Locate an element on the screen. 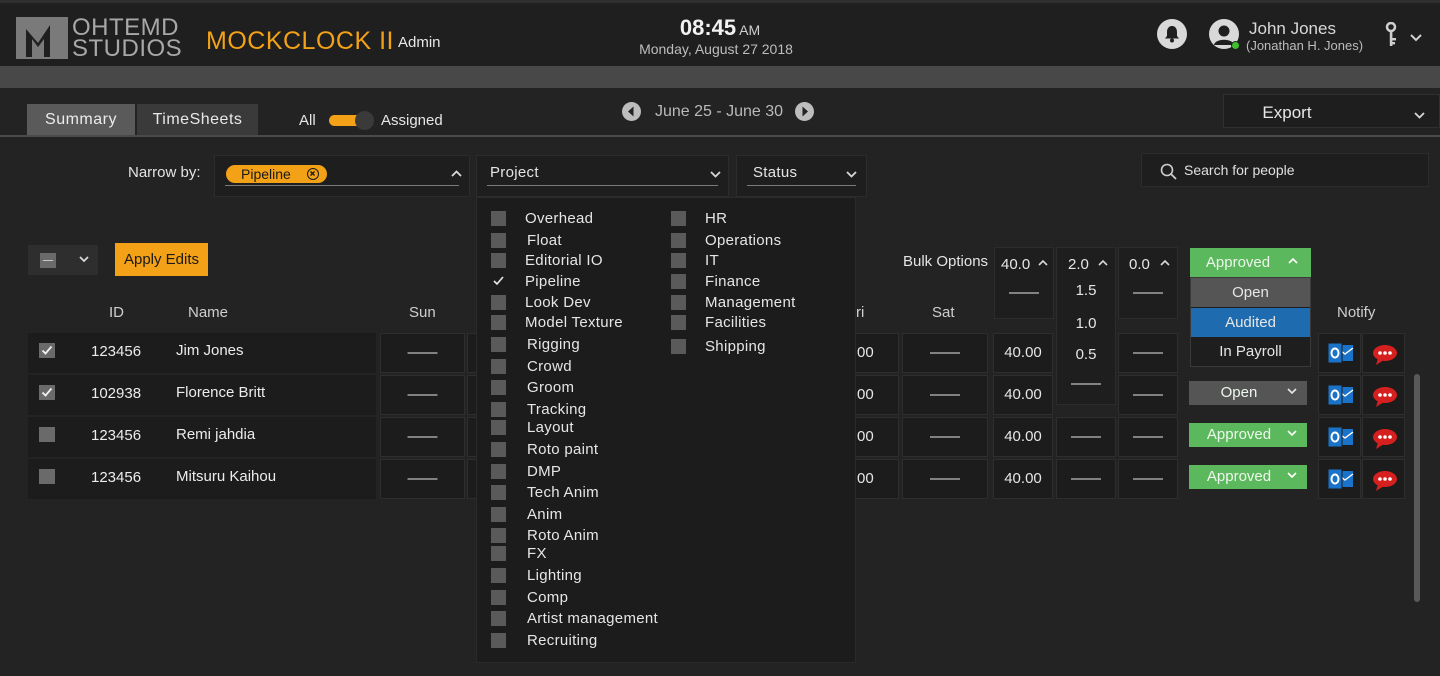  status-option-open: Open is located at coordinates (1250, 292).